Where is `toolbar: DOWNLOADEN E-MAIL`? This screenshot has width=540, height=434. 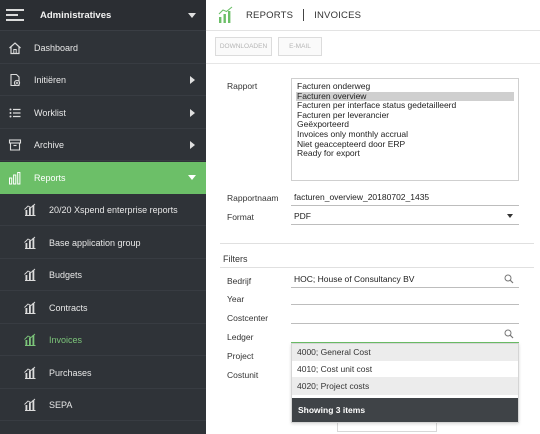 toolbar: DOWNLOADEN E-MAIL is located at coordinates (373, 47).